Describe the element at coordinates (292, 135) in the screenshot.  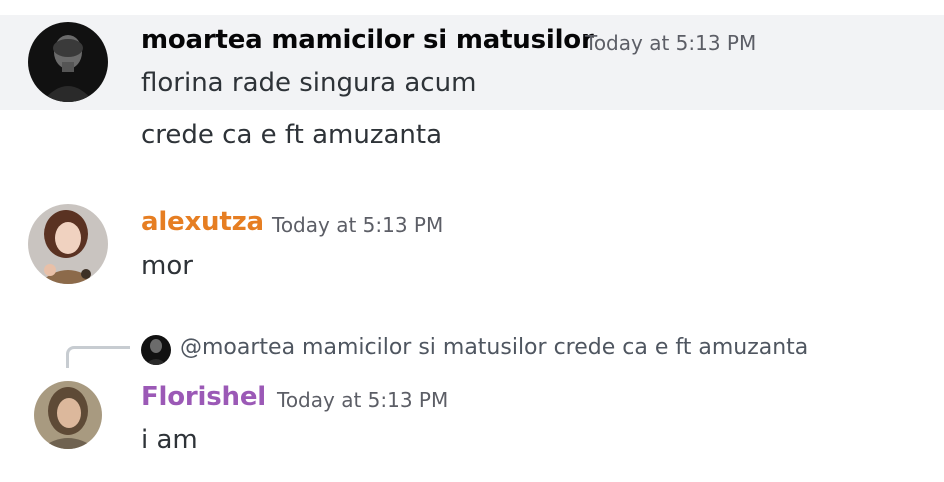
I see `message-content: crede ca e ft amuzanta` at that location.